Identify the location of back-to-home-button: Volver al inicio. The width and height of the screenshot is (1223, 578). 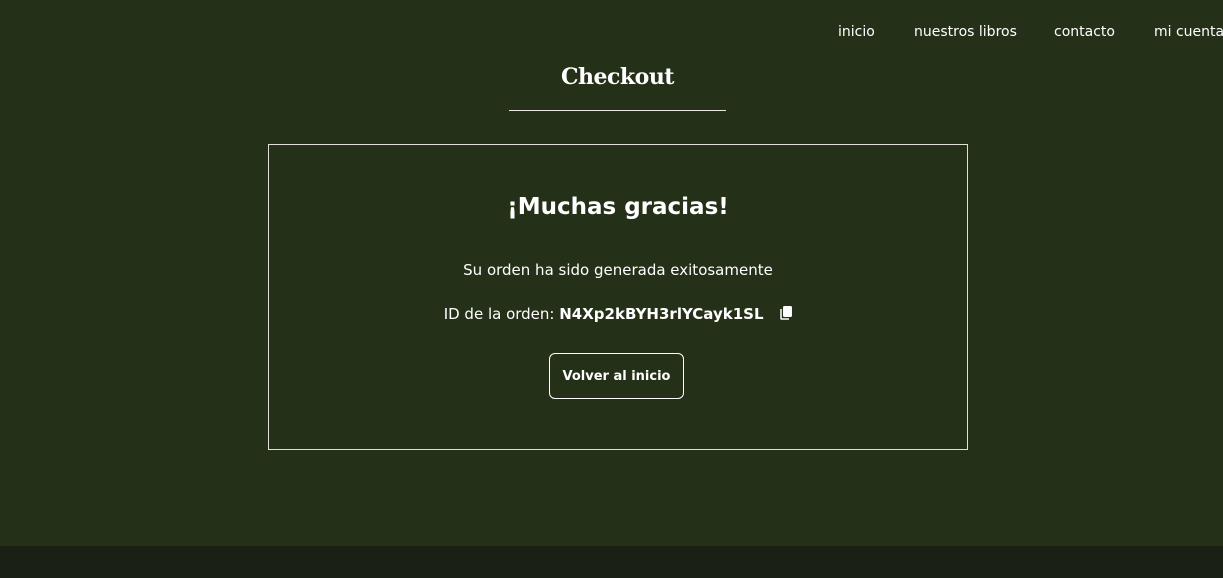
(616, 376).